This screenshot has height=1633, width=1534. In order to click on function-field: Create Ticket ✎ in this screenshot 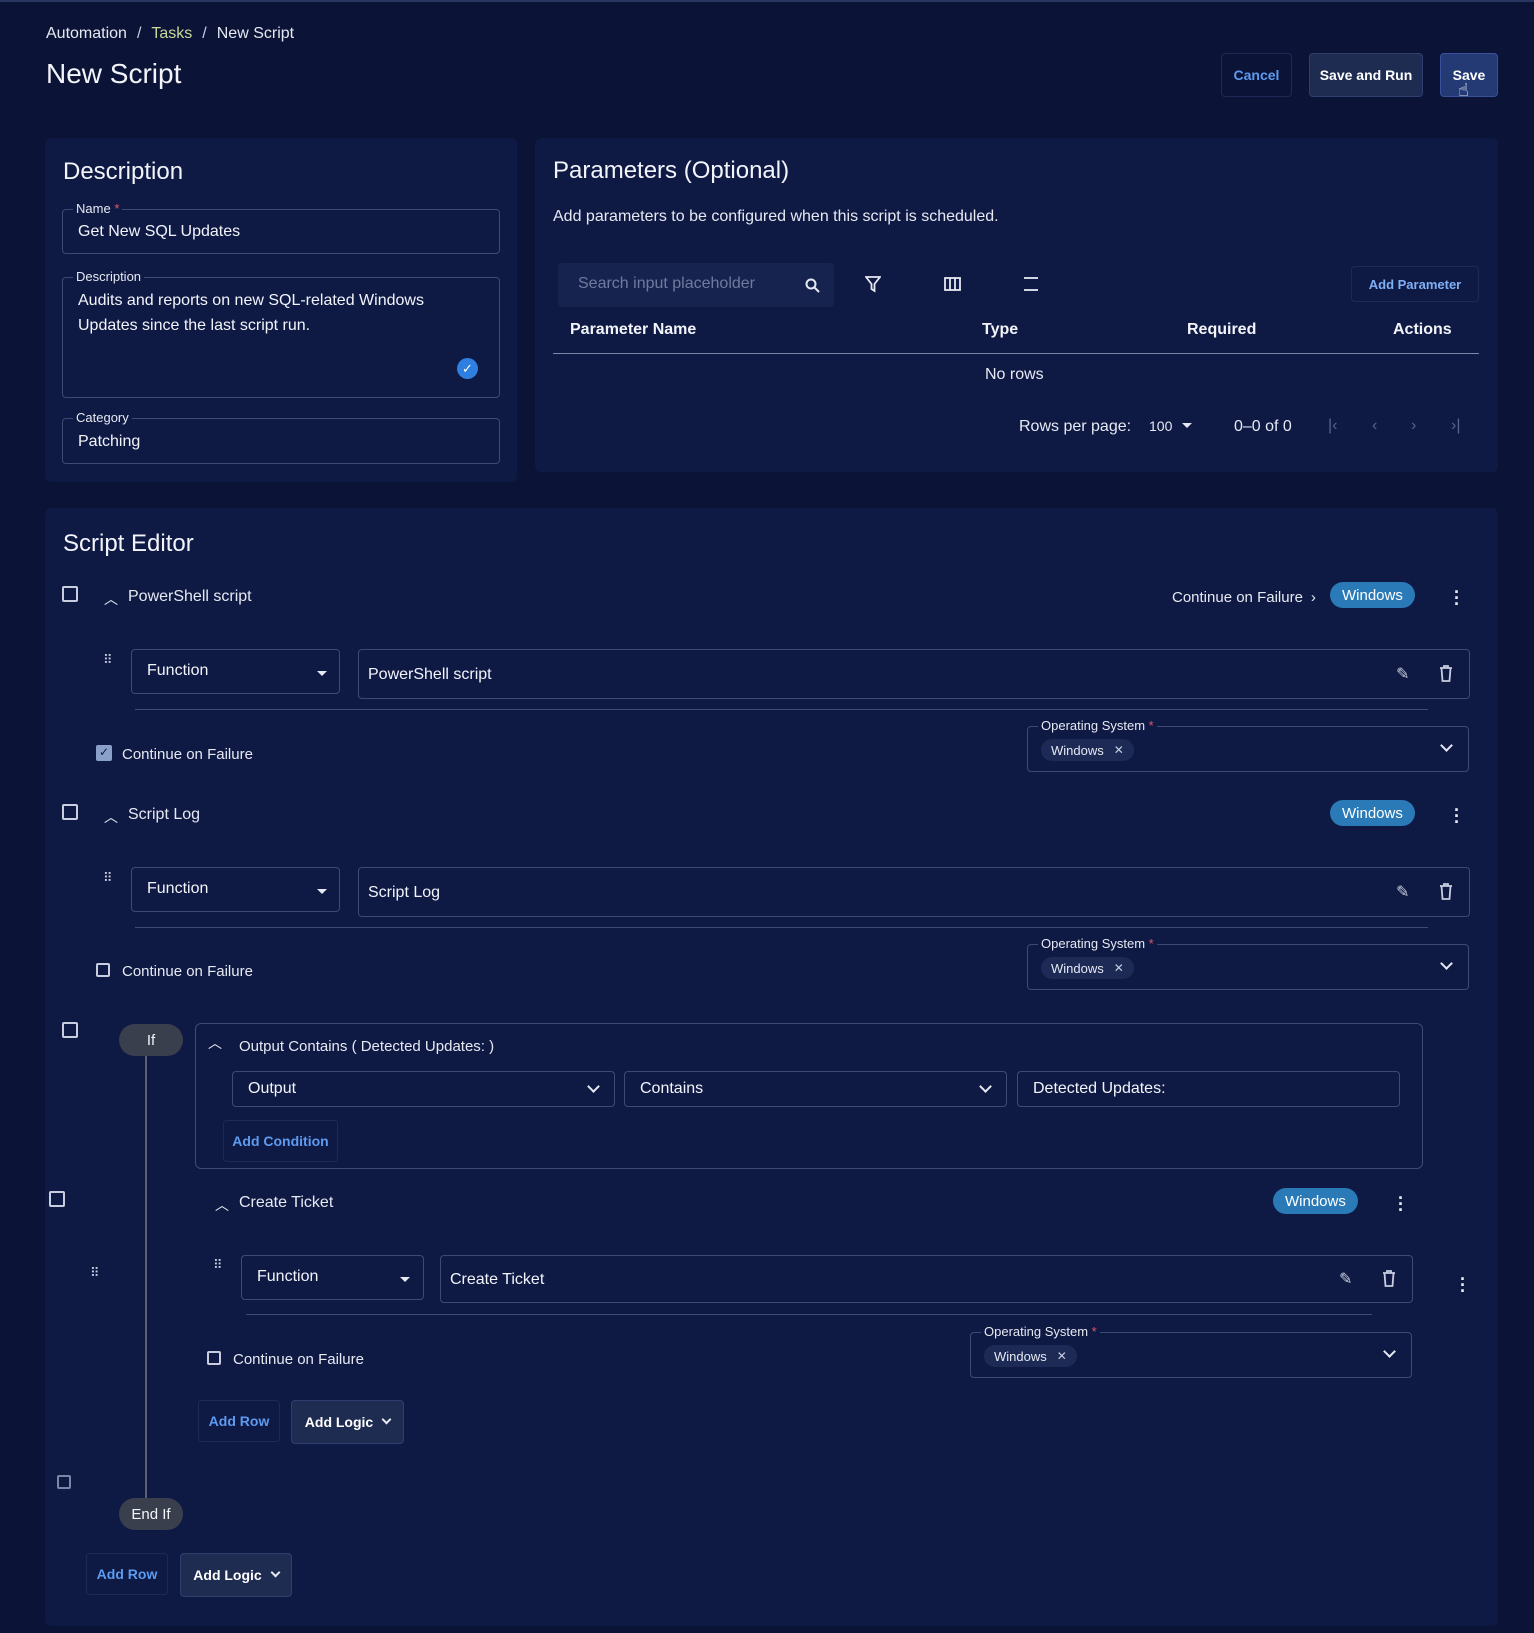, I will do `click(926, 1279)`.